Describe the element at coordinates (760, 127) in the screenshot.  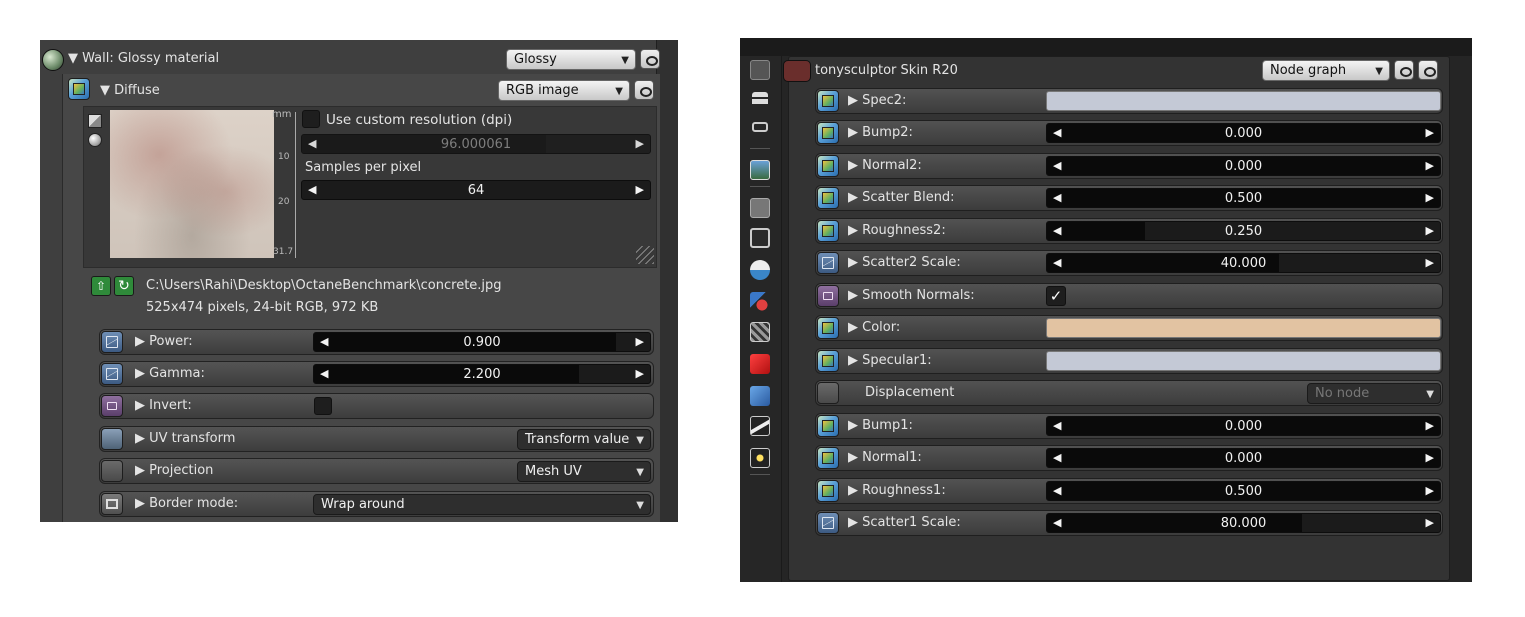
I see `objects-icon` at that location.